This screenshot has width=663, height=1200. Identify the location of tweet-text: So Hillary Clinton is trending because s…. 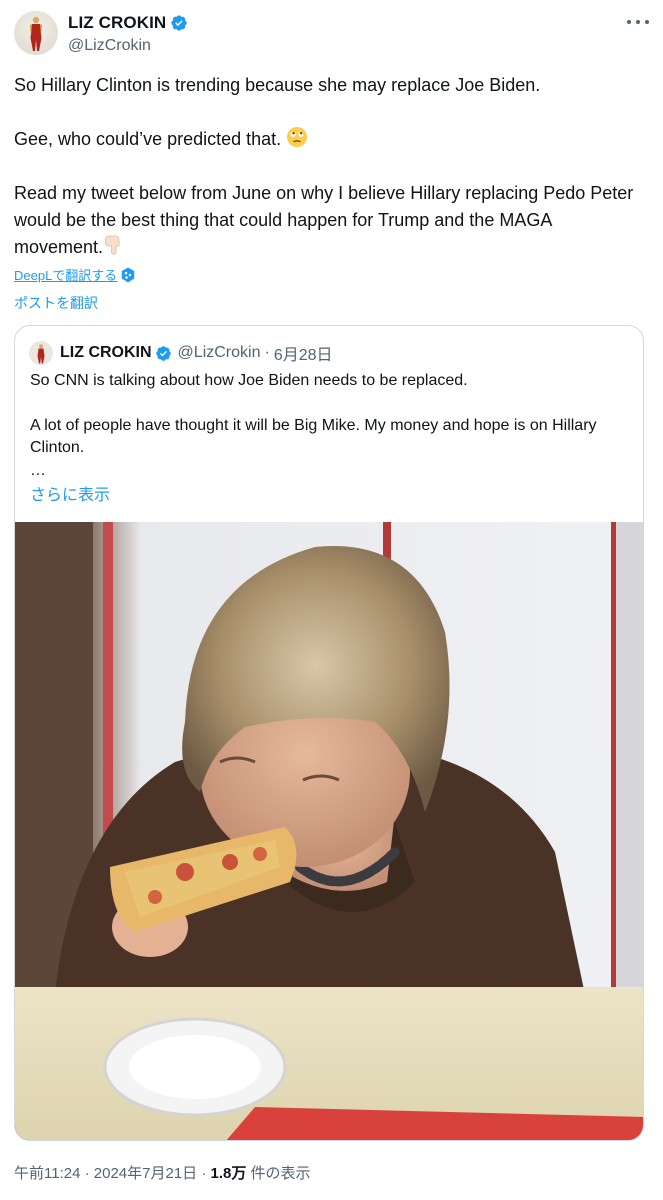
(329, 166).